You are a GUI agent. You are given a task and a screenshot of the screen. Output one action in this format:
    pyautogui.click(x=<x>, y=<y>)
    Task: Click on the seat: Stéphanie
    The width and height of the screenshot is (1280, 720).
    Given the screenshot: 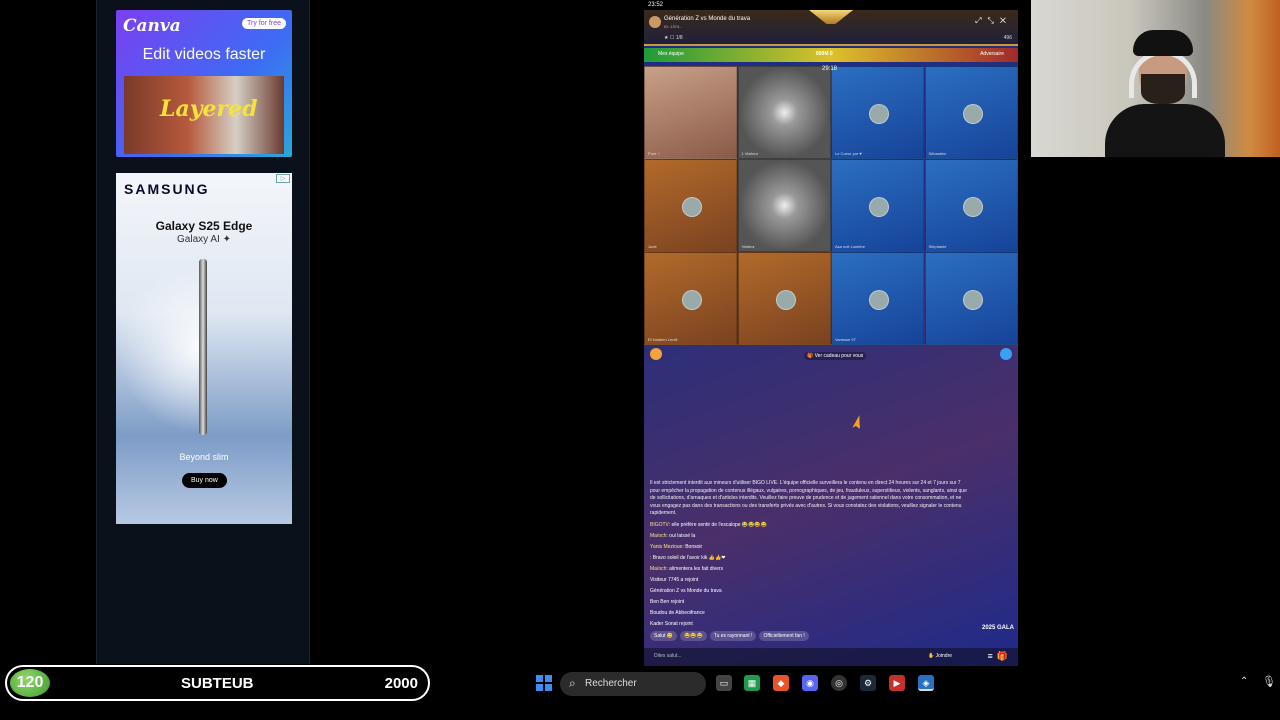 What is the action you would take?
    pyautogui.click(x=971, y=205)
    